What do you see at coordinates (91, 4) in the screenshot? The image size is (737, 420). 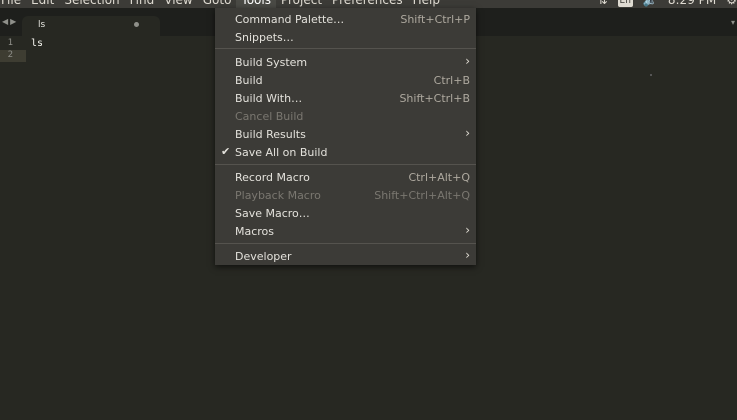 I see `menu-selection: Selection` at bounding box center [91, 4].